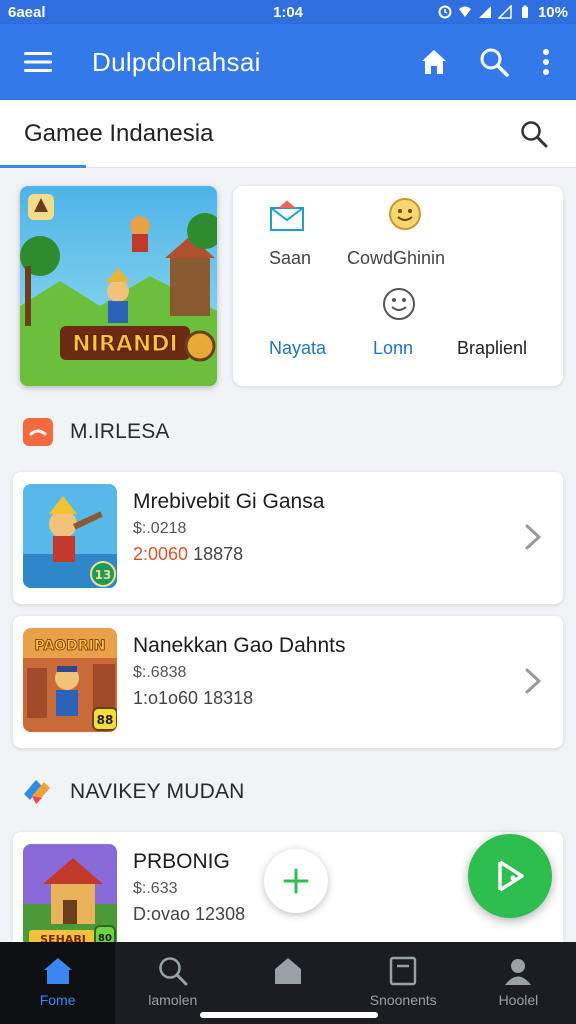 Image resolution: width=576 pixels, height=1024 pixels. I want to click on search-button, so click(494, 62).